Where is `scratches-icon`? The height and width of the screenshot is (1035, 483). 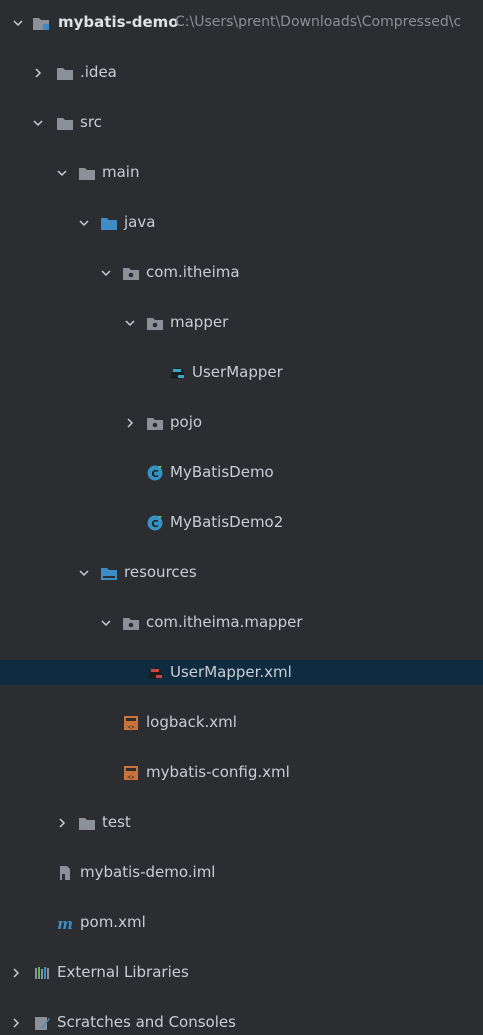 scratches-icon is located at coordinates (42, 1022).